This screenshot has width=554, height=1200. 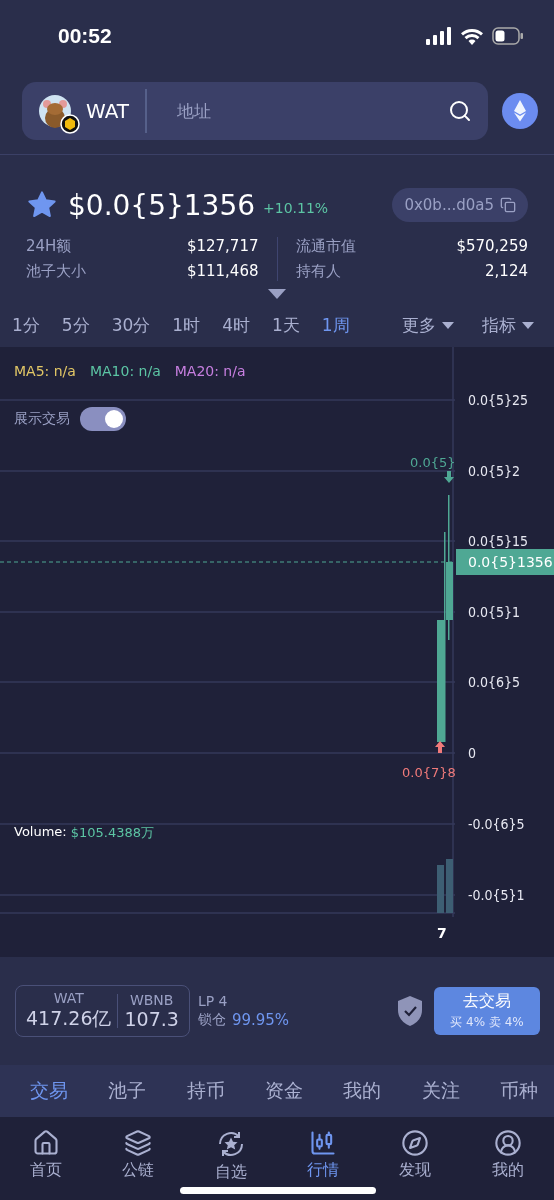 I want to click on high-price-label: 0.0{5}, so click(x=433, y=462).